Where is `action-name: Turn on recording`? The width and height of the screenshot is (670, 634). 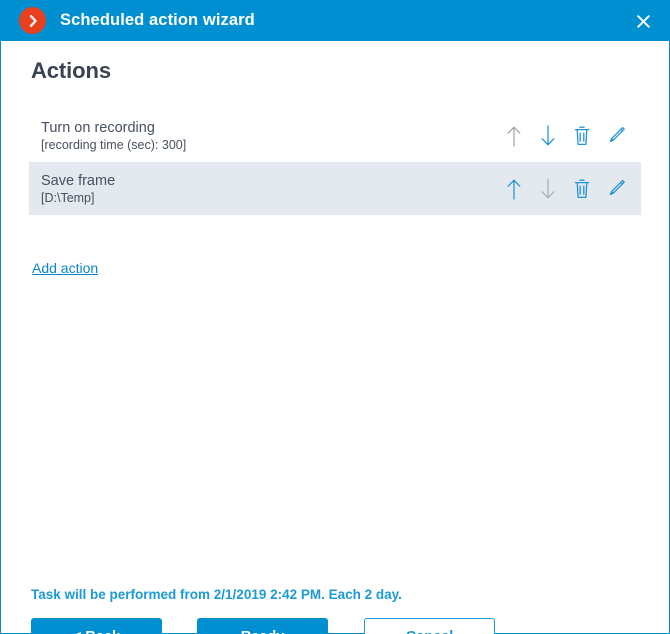
action-name: Turn on recording is located at coordinates (98, 127).